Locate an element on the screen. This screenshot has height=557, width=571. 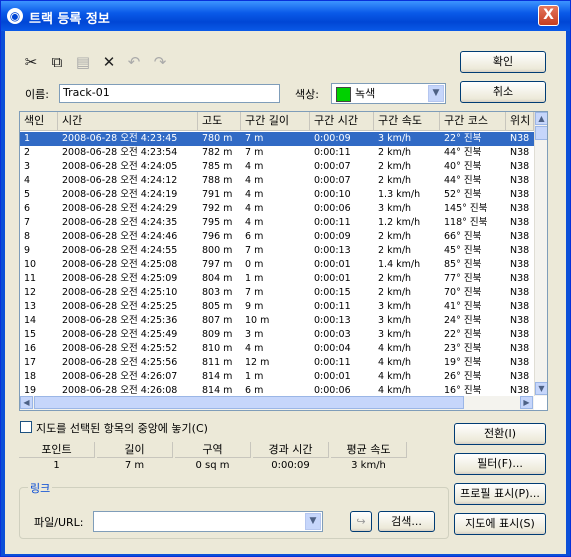
col-leg-time: 구간 시간 is located at coordinates (342, 121).